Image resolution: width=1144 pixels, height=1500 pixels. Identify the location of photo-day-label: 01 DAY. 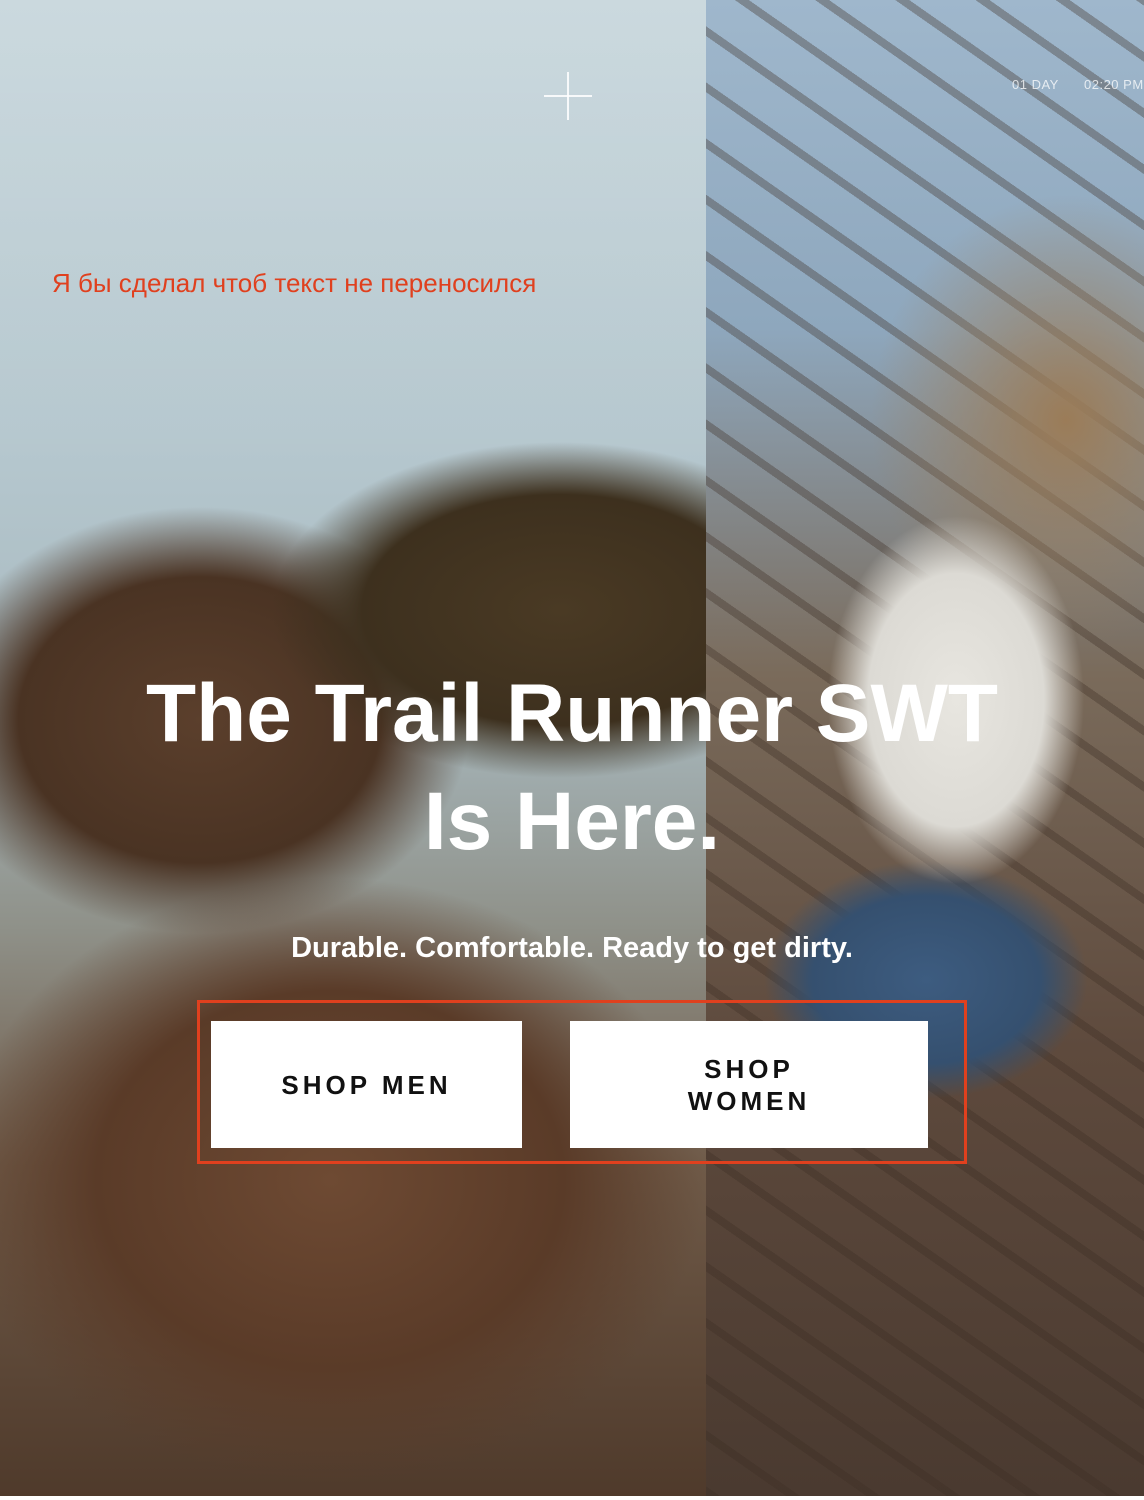
(1035, 84).